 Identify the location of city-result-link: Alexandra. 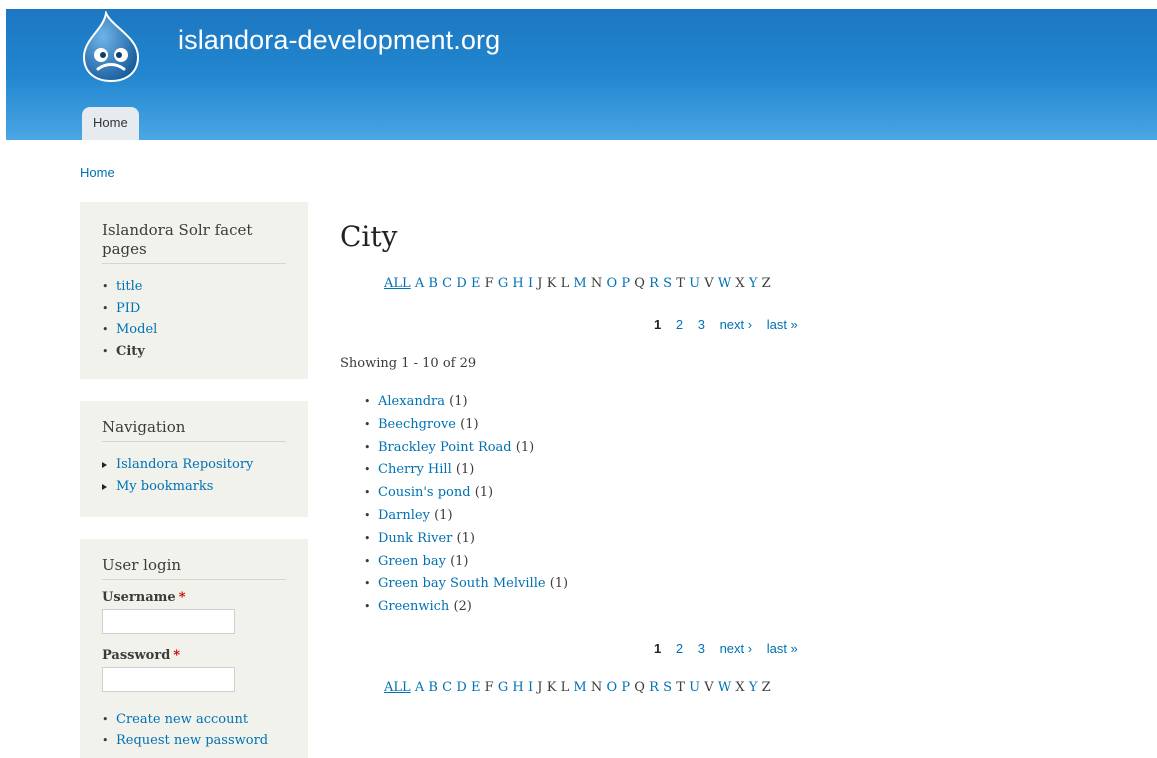
(411, 401).